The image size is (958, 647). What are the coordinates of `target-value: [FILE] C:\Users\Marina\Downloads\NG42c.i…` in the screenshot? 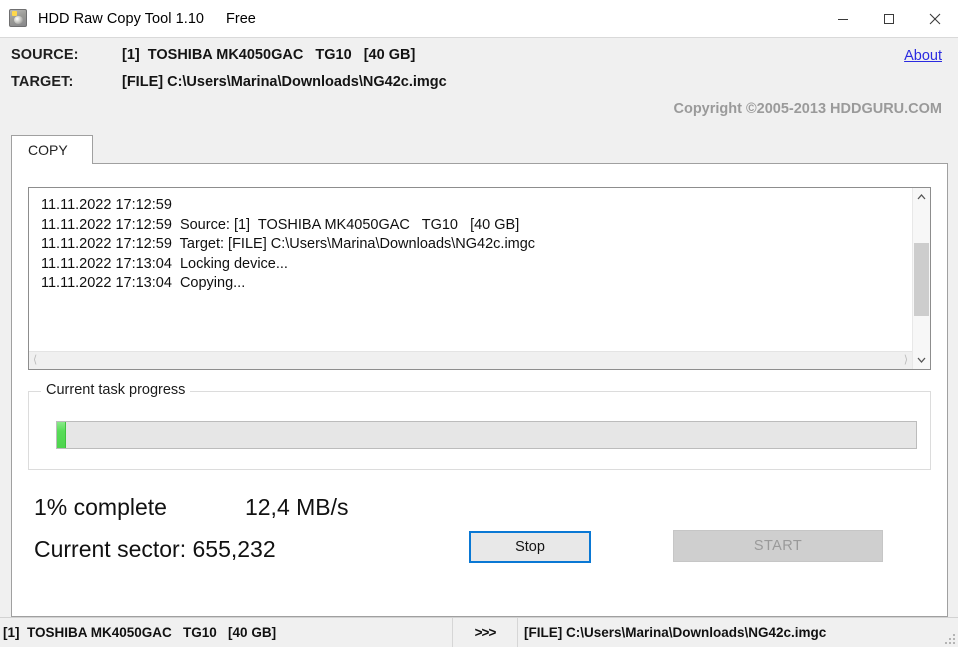 It's located at (284, 82).